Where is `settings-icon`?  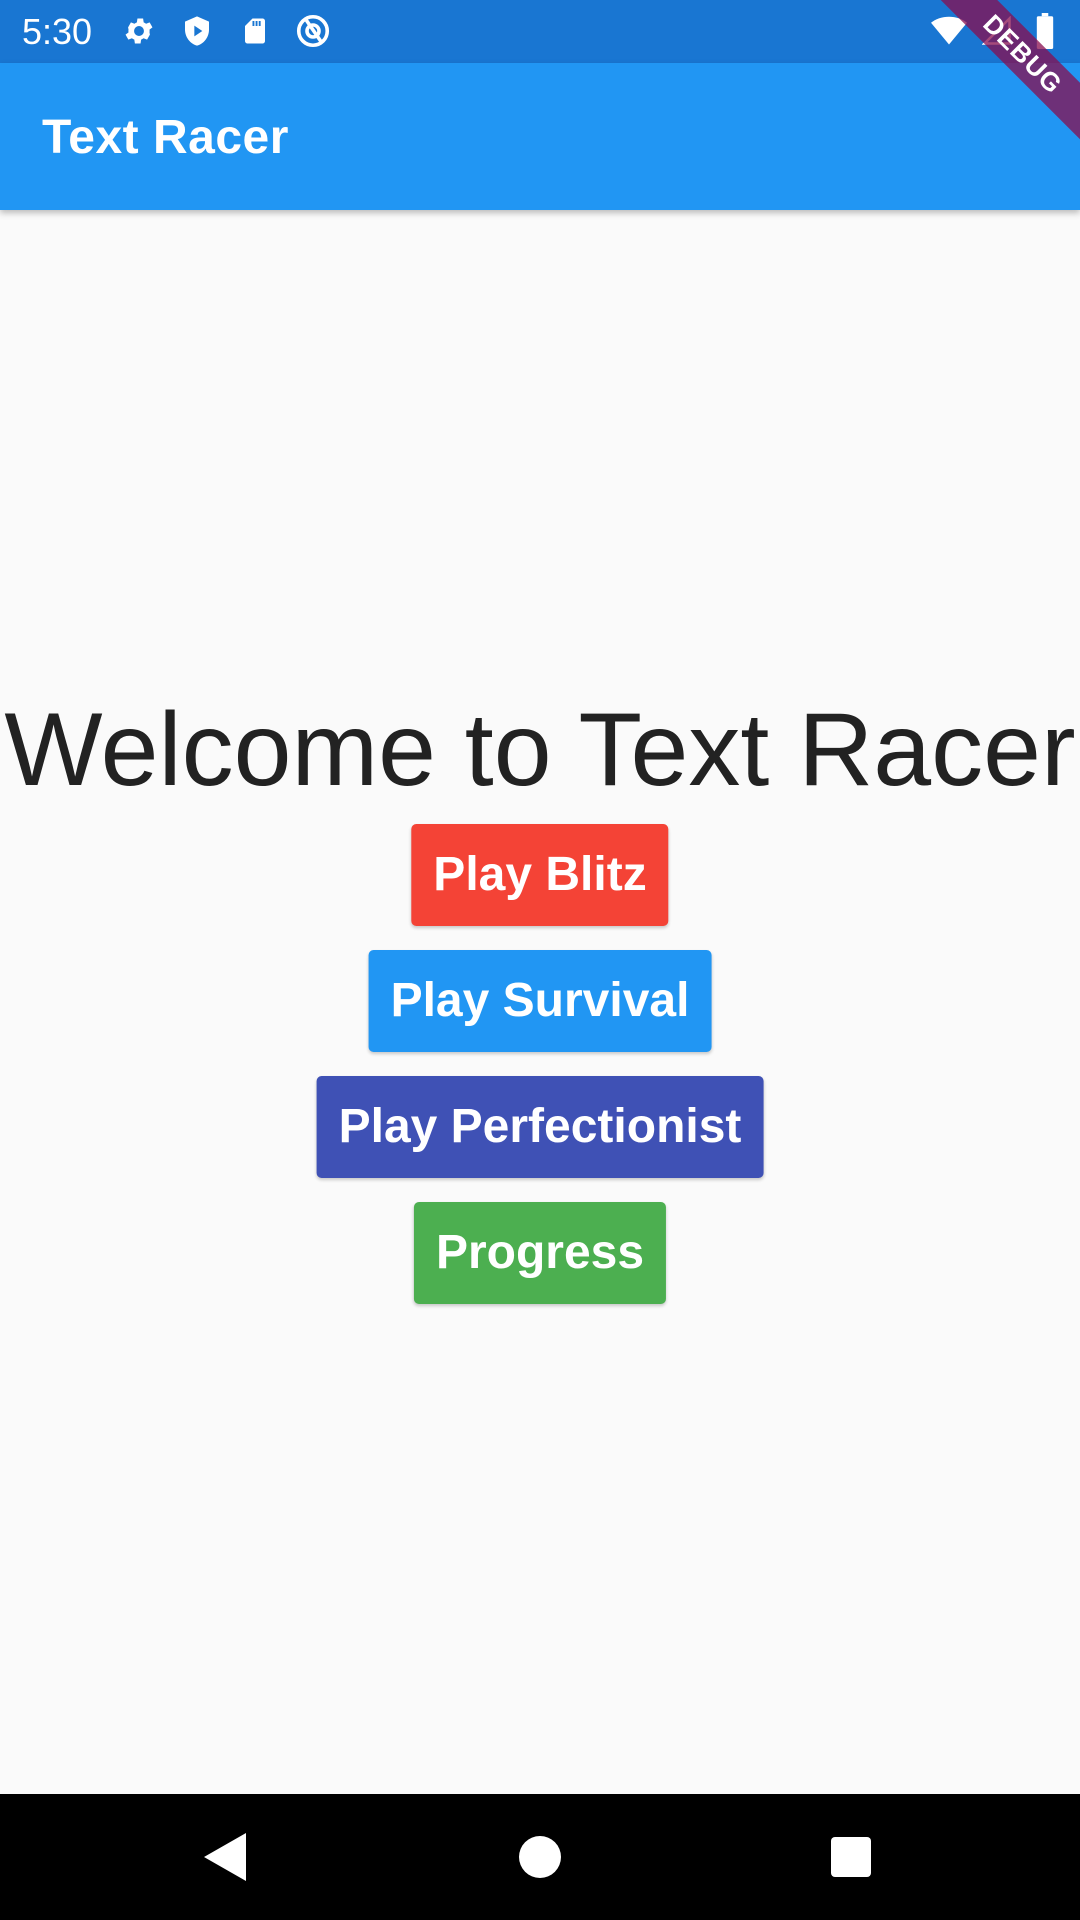
settings-icon is located at coordinates (139, 31).